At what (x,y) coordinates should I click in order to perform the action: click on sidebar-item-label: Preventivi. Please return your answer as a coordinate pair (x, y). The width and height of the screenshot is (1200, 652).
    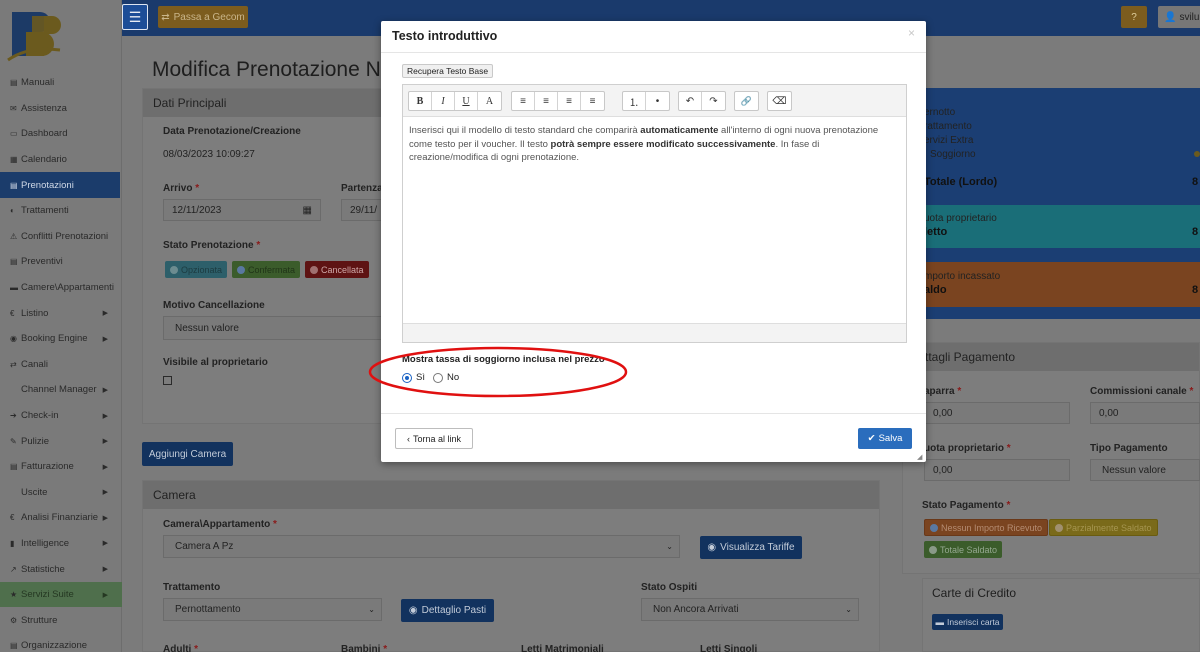
    Looking at the image, I should click on (42, 262).